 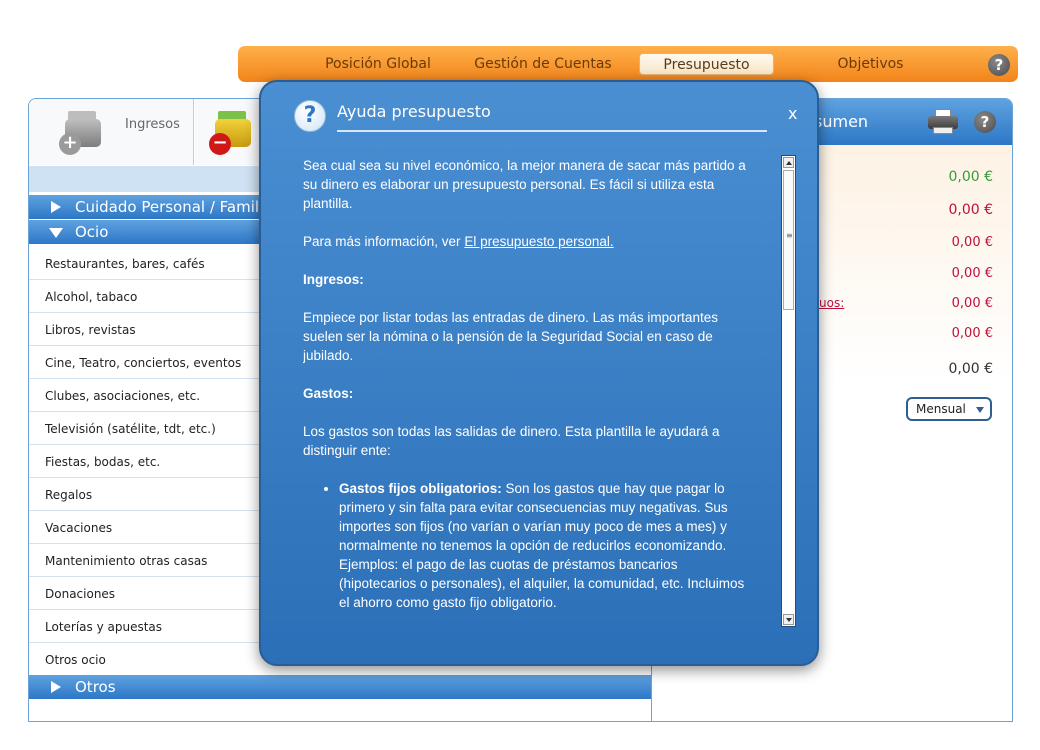 What do you see at coordinates (414, 111) in the screenshot?
I see `modal-title: Ayuda presupuesto` at bounding box center [414, 111].